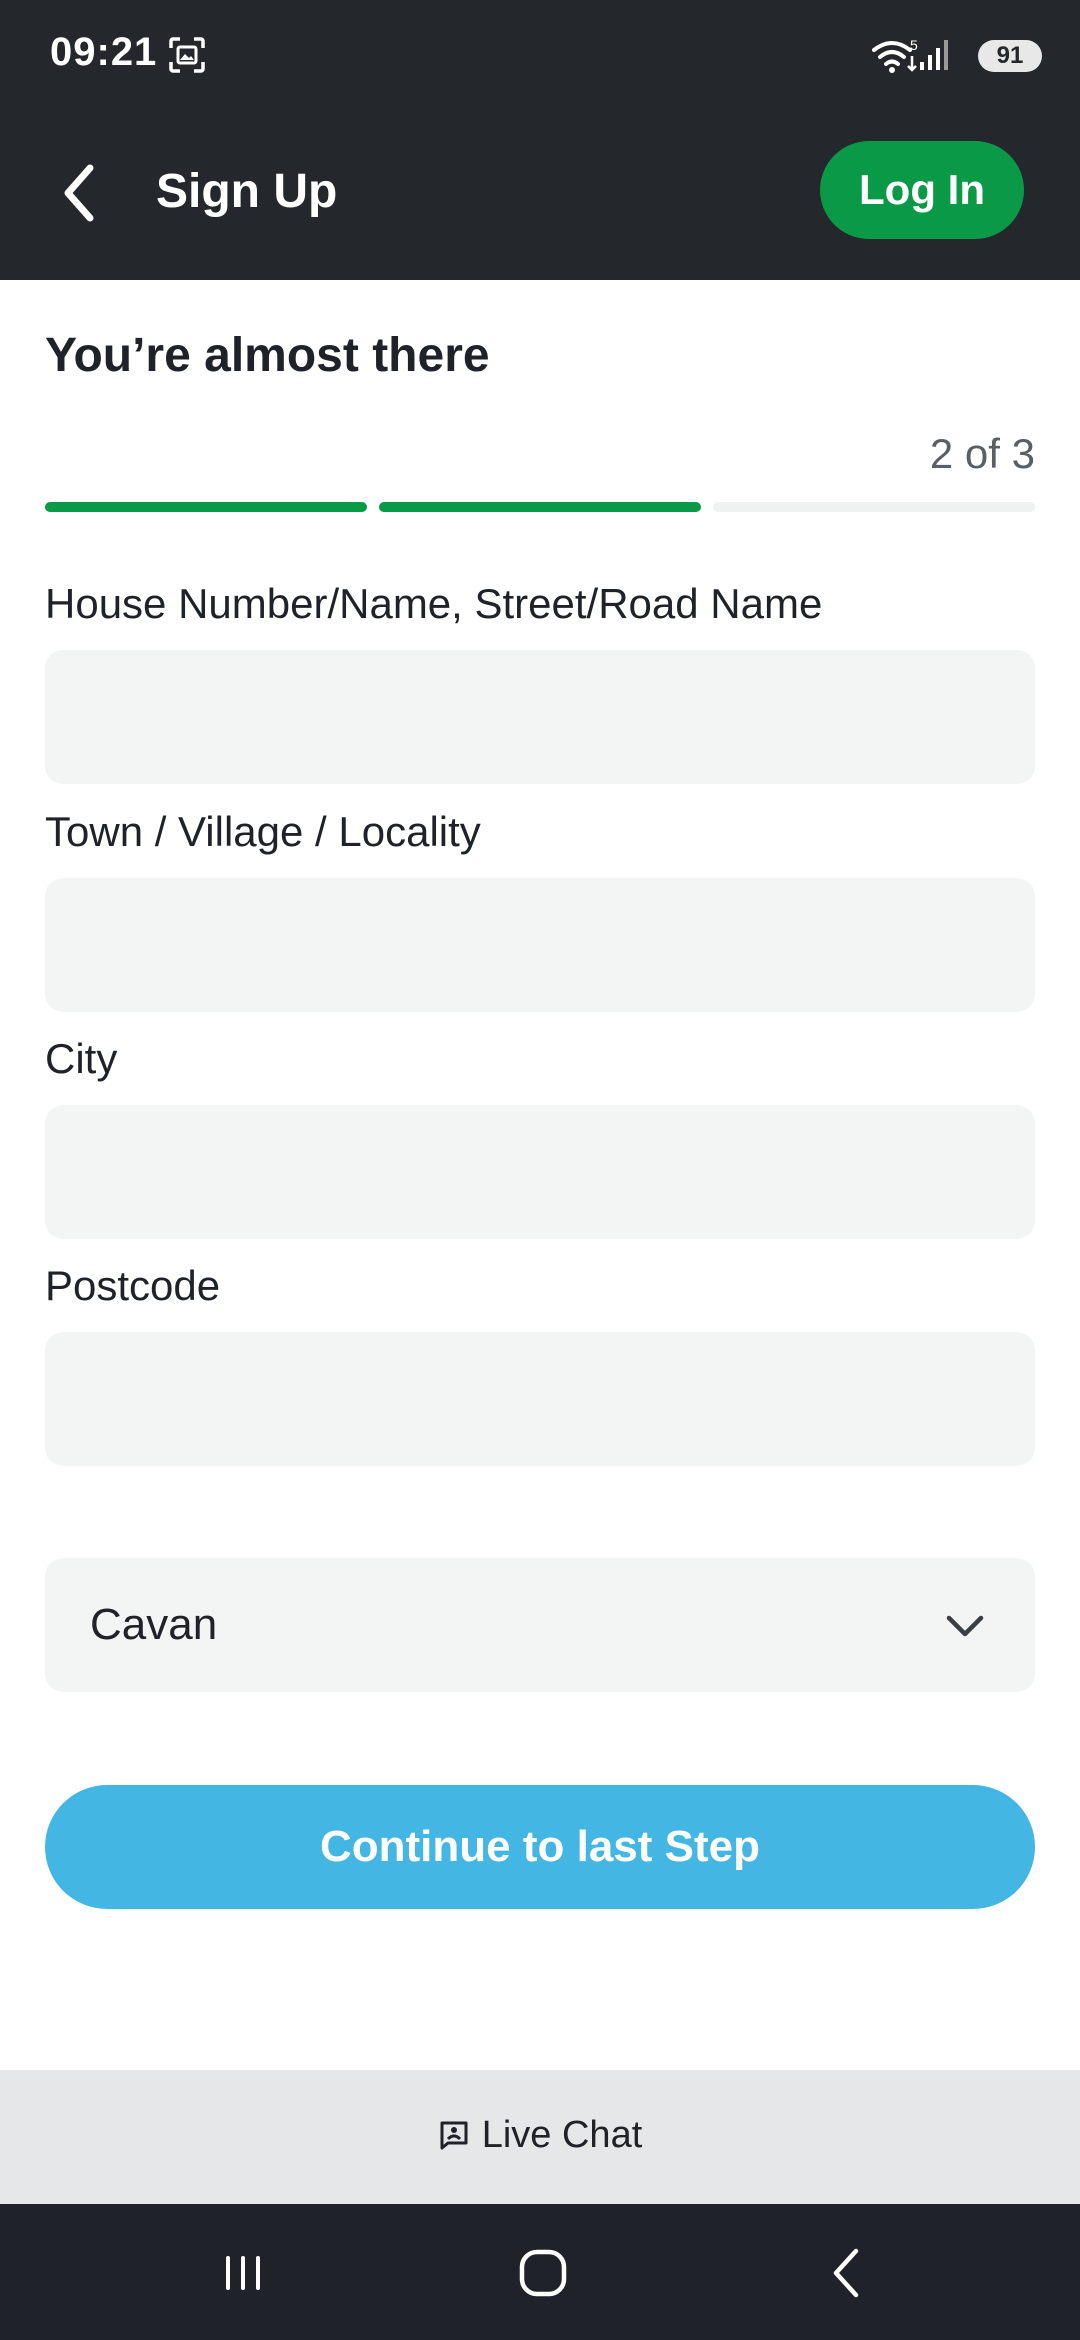 Image resolution: width=1080 pixels, height=2340 pixels. What do you see at coordinates (914, 45) in the screenshot?
I see `wifi-badge: 5` at bounding box center [914, 45].